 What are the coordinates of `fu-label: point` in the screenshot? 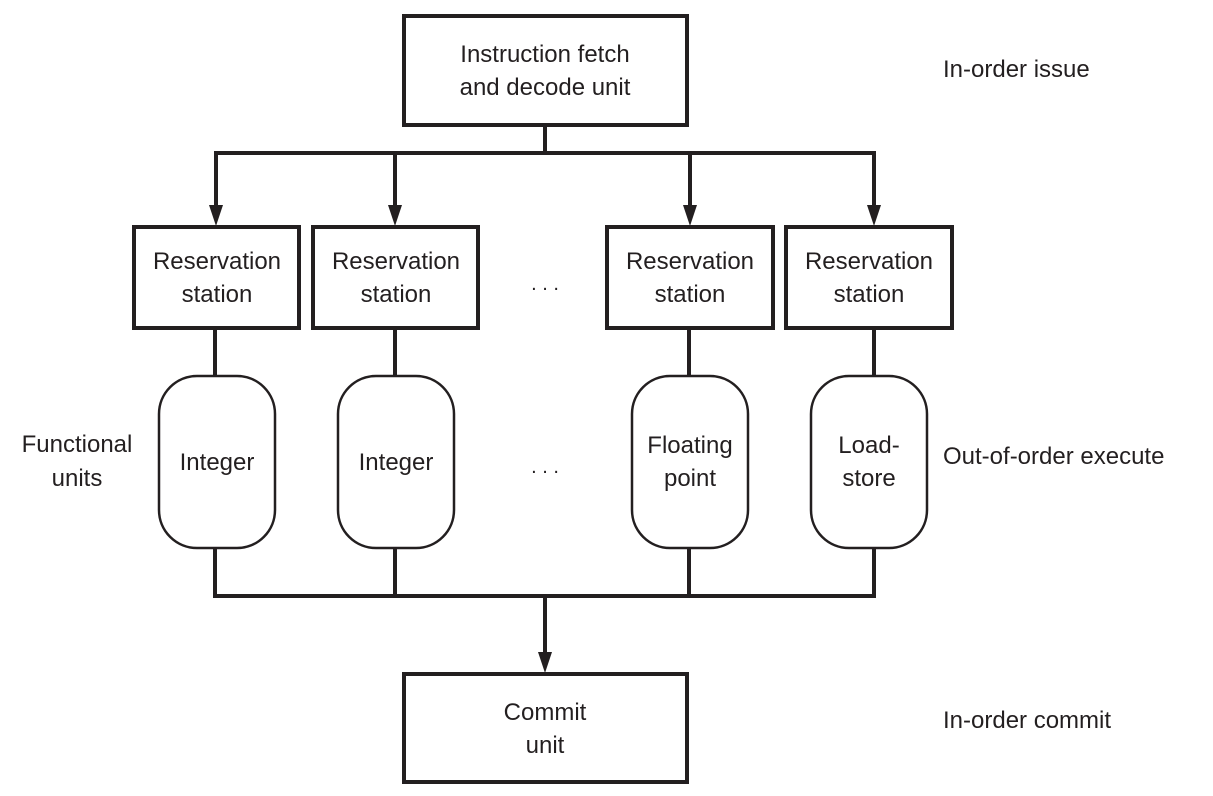 It's located at (690, 478).